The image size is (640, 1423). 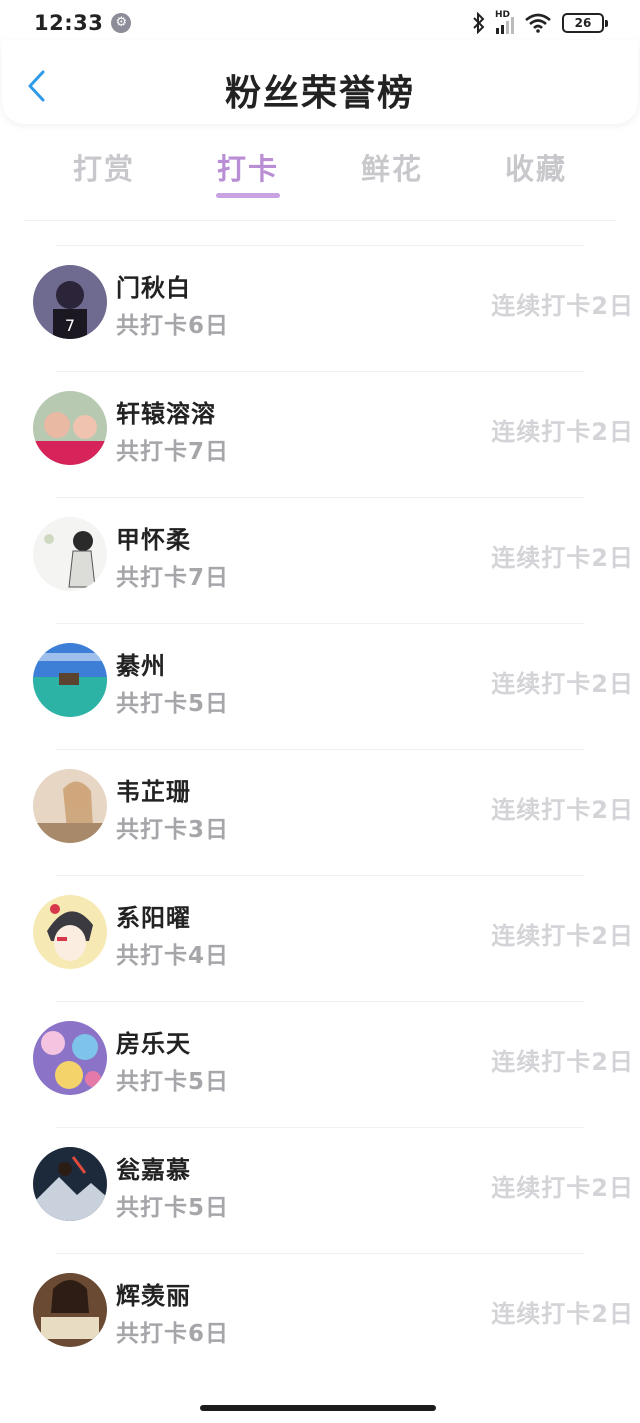 I want to click on list-item: 轩辕溶溶 共打卡7日 连续打卡2日, so click(x=333, y=434).